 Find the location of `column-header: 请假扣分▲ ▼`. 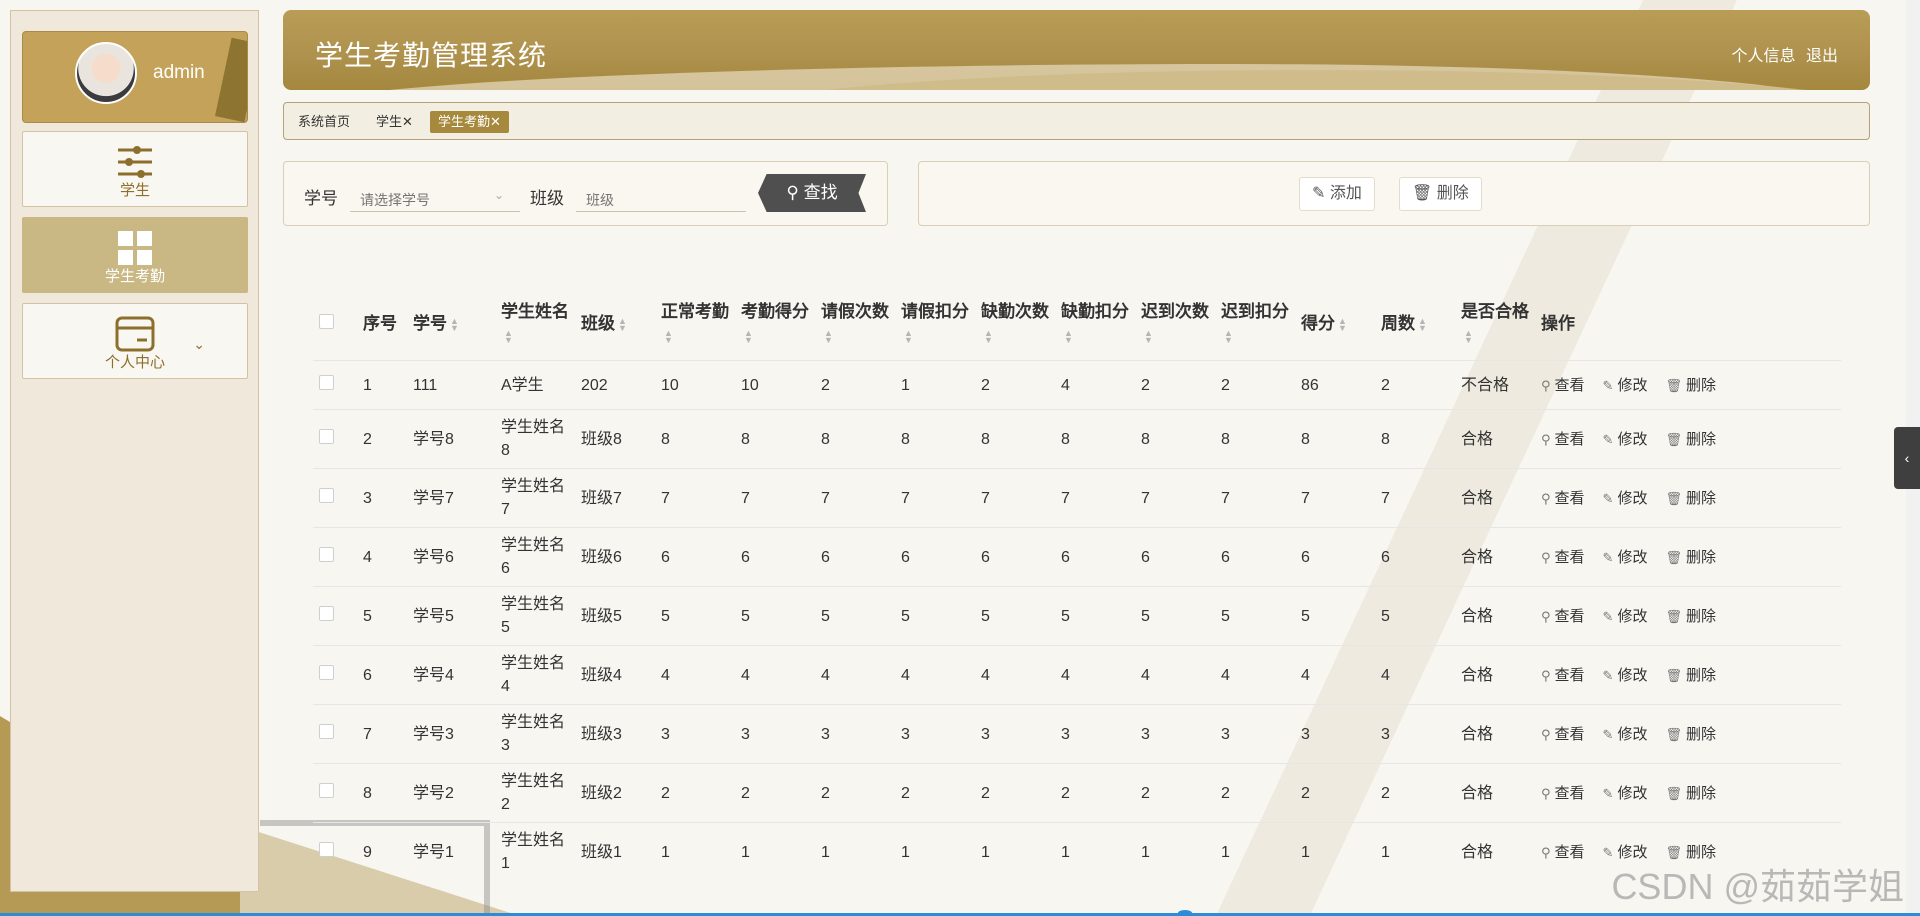

column-header: 请假扣分▲ ▼ is located at coordinates (935, 324).